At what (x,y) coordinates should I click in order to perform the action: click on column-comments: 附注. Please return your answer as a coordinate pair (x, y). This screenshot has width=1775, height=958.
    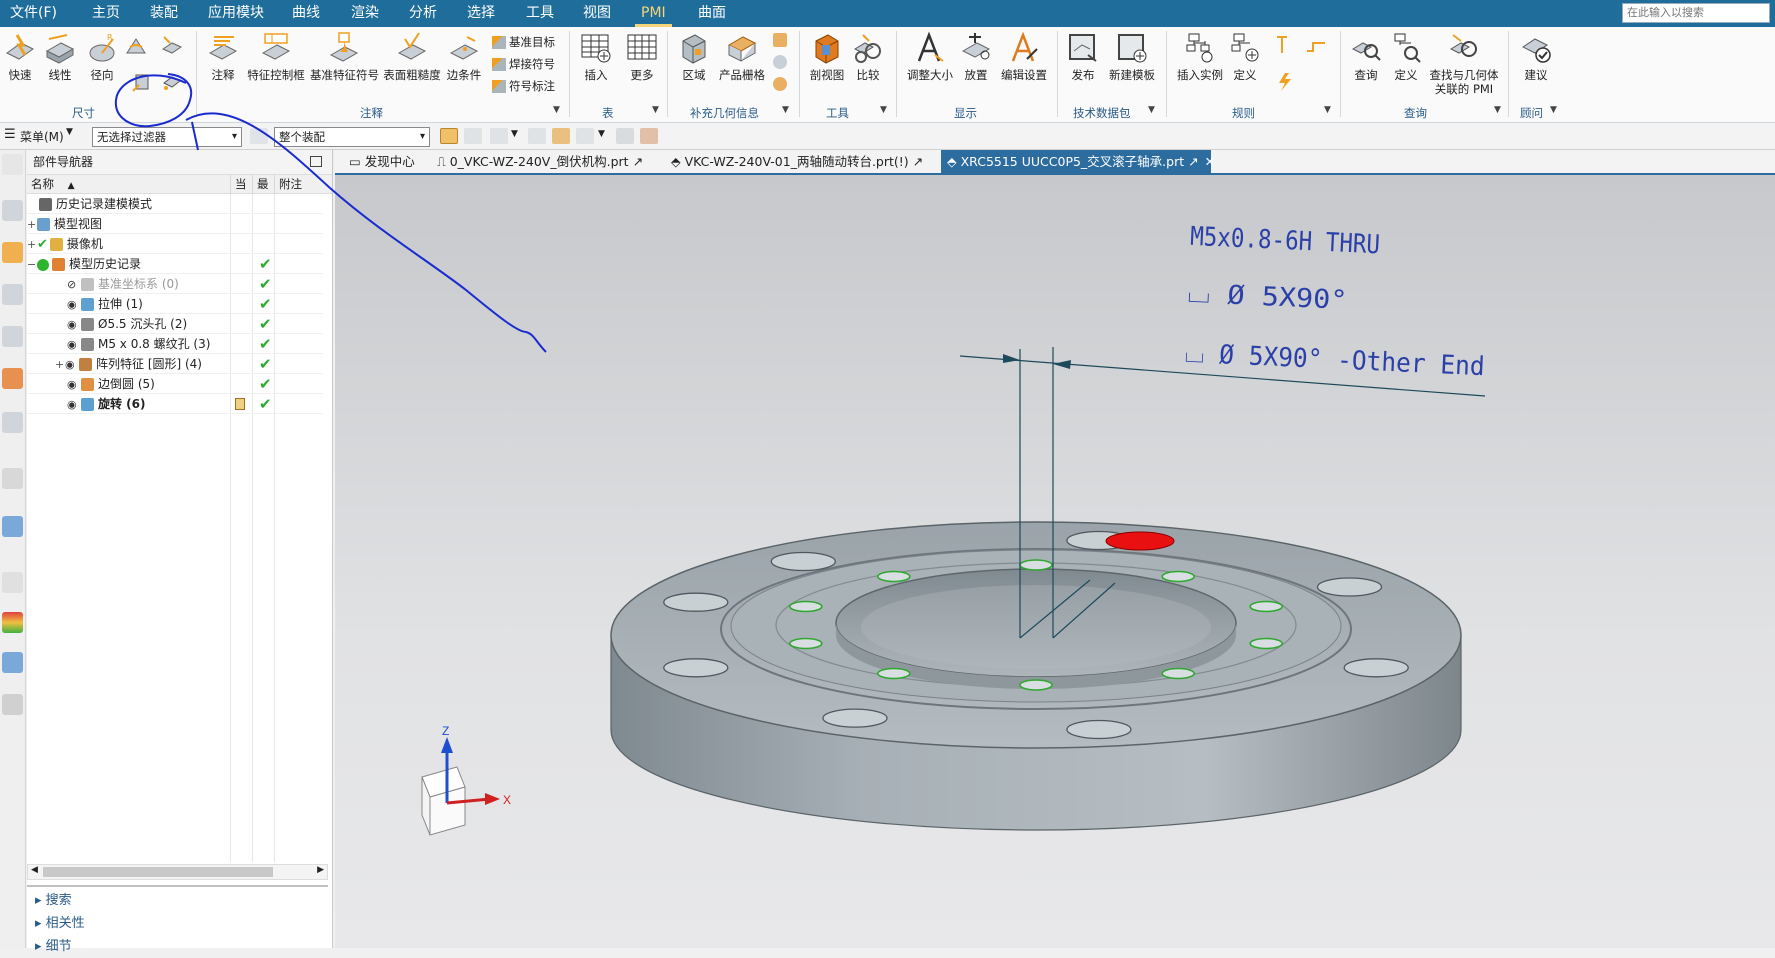
    Looking at the image, I should click on (301, 184).